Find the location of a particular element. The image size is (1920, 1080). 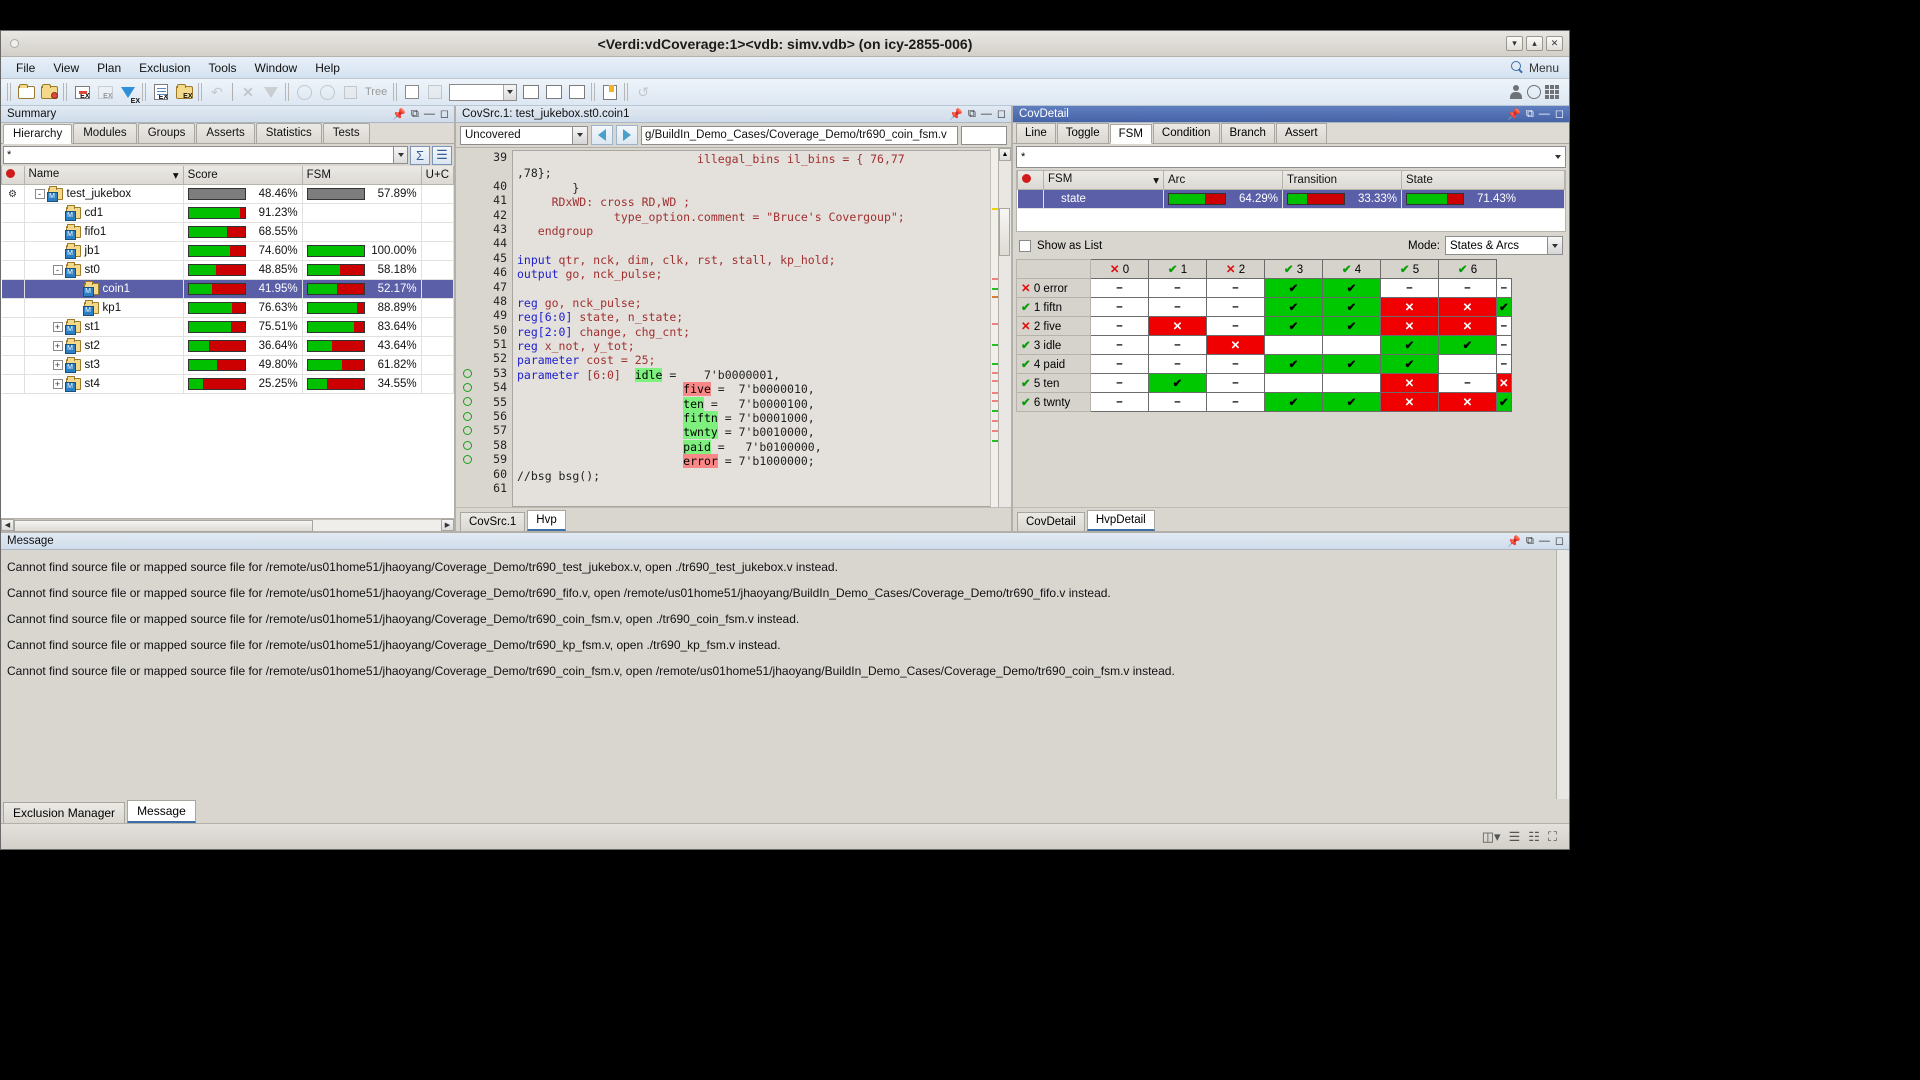

check-circle-icon is located at coordinates (304, 92).